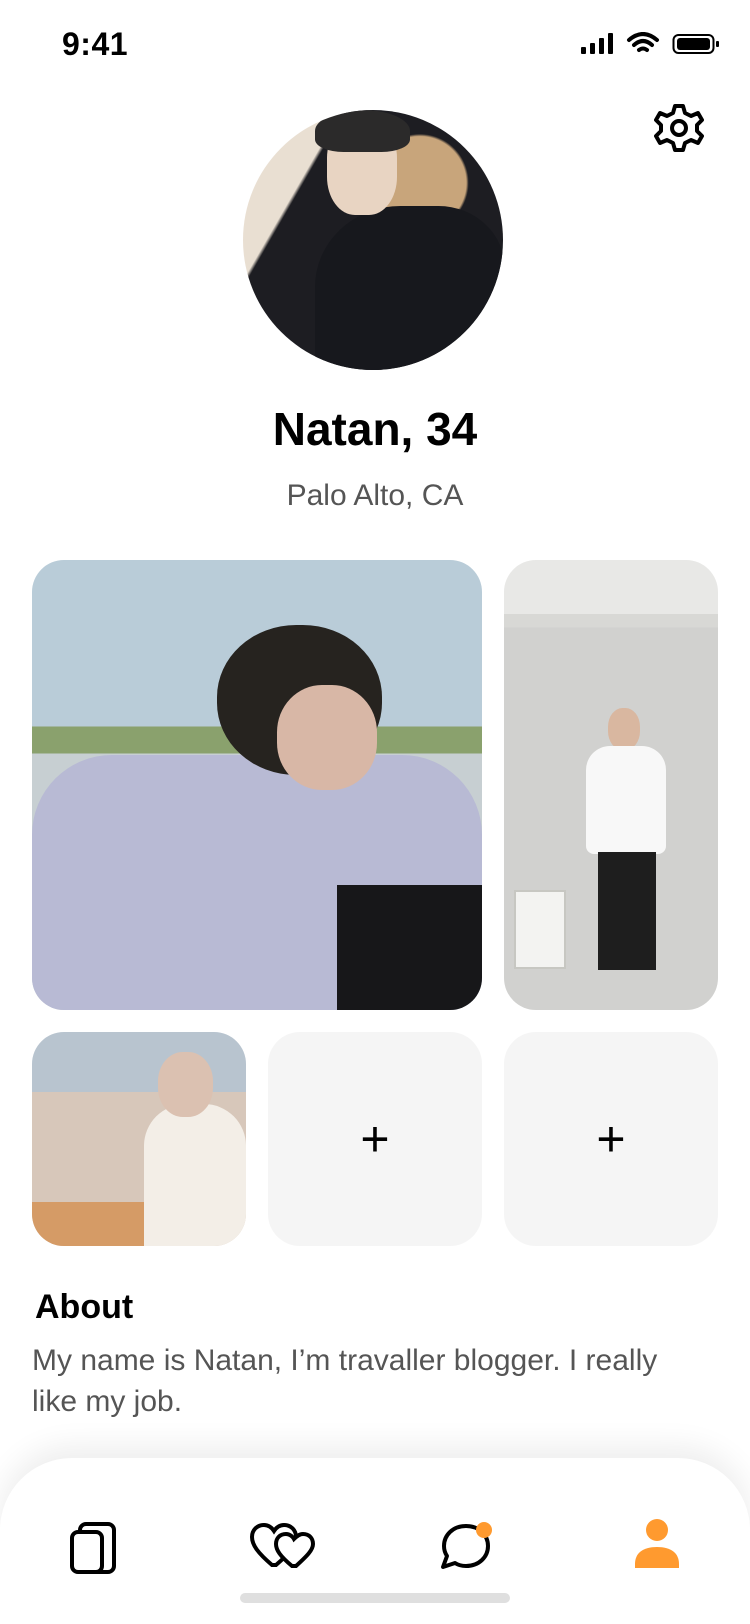 This screenshot has height=1624, width=750. Describe the element at coordinates (373, 240) in the screenshot. I see `profile-avatar` at that location.